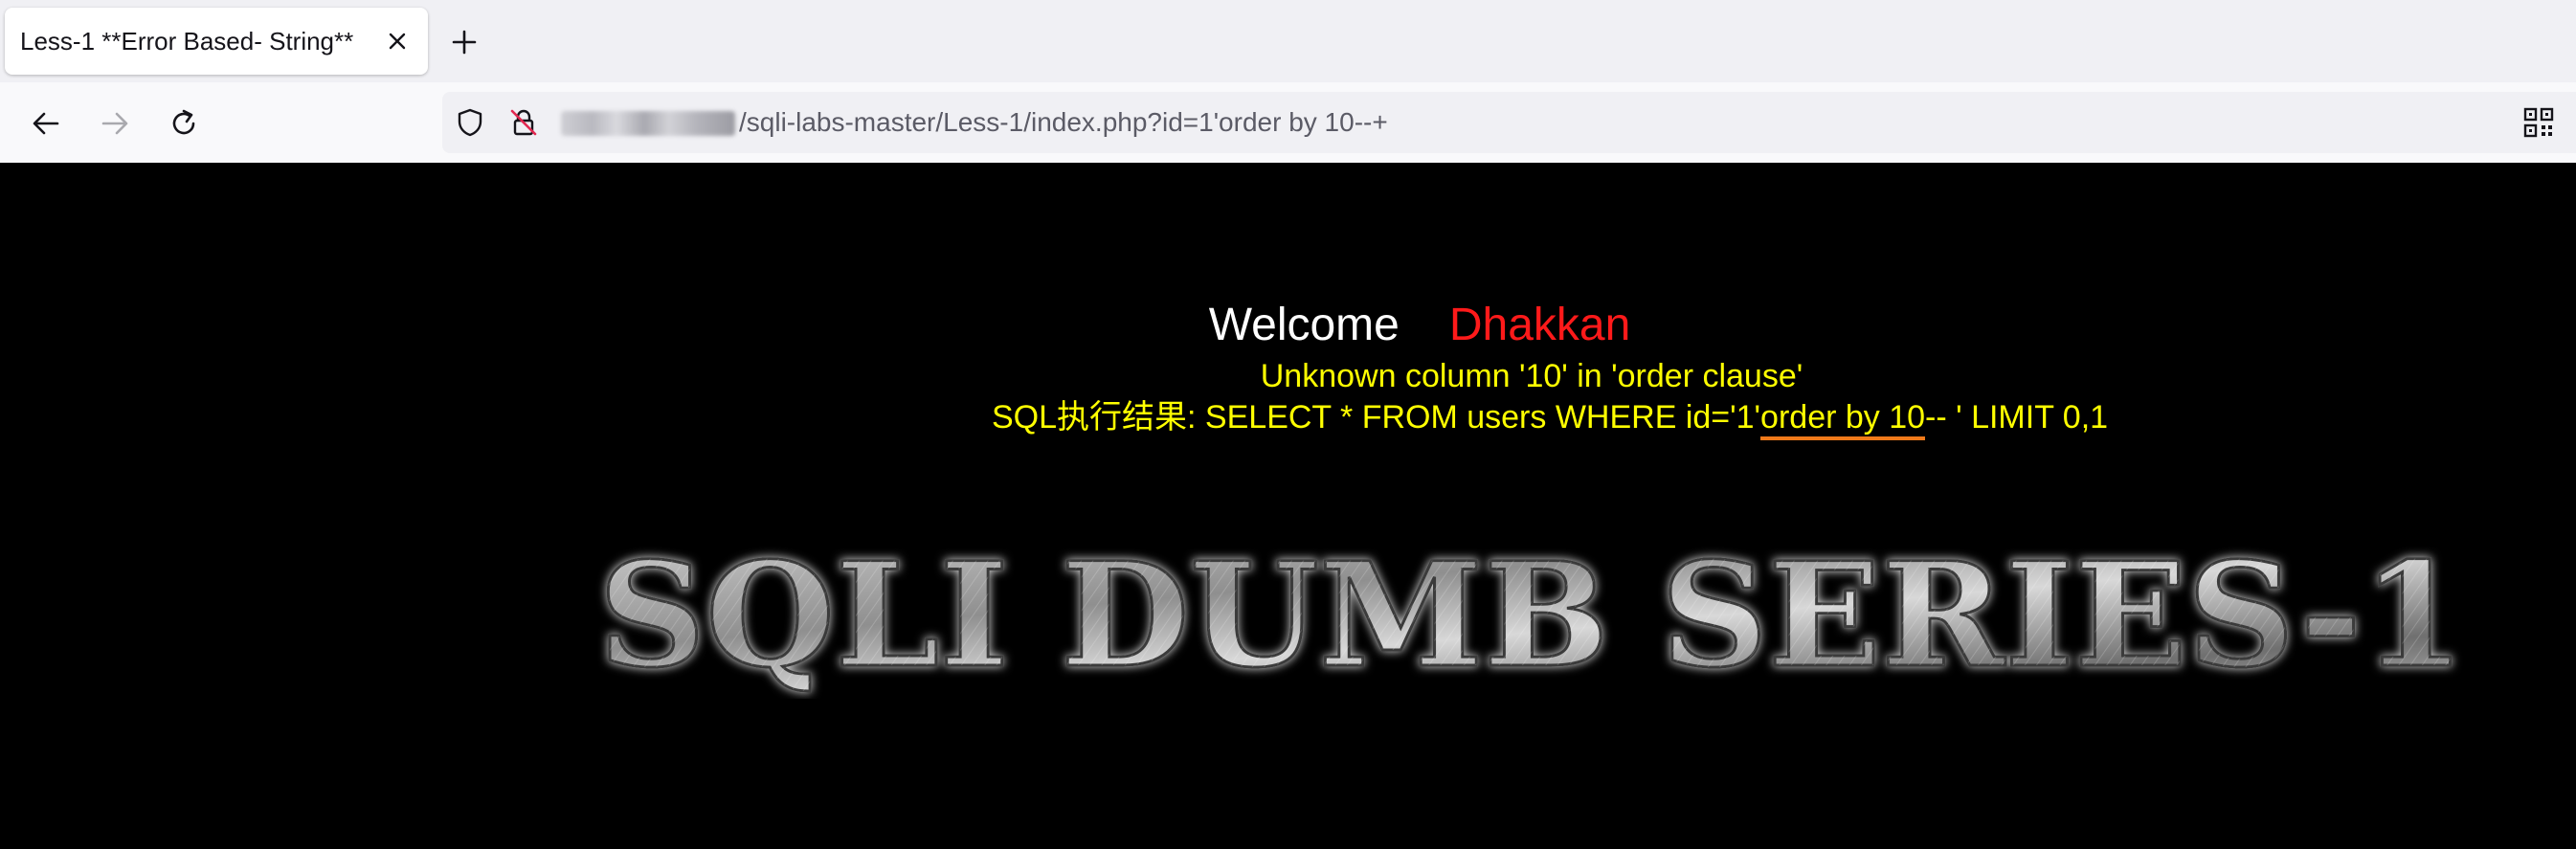 The height and width of the screenshot is (849, 2576). What do you see at coordinates (187, 42) in the screenshot?
I see `tab-title: Less-1 **Error Based- String**` at bounding box center [187, 42].